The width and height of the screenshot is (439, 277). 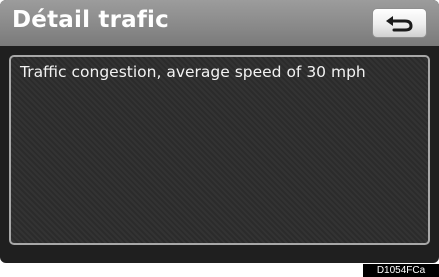 I want to click on figure-code: D1054FCa, so click(x=401, y=270).